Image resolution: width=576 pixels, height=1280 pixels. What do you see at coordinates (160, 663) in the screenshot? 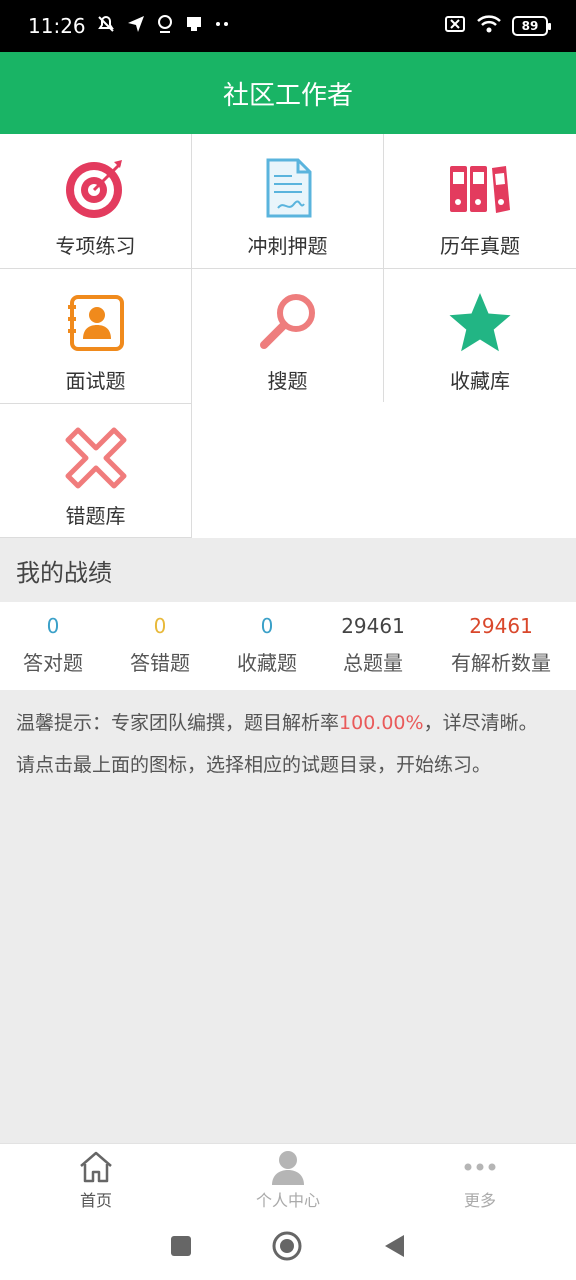
I see `stat-label: 答错题` at bounding box center [160, 663].